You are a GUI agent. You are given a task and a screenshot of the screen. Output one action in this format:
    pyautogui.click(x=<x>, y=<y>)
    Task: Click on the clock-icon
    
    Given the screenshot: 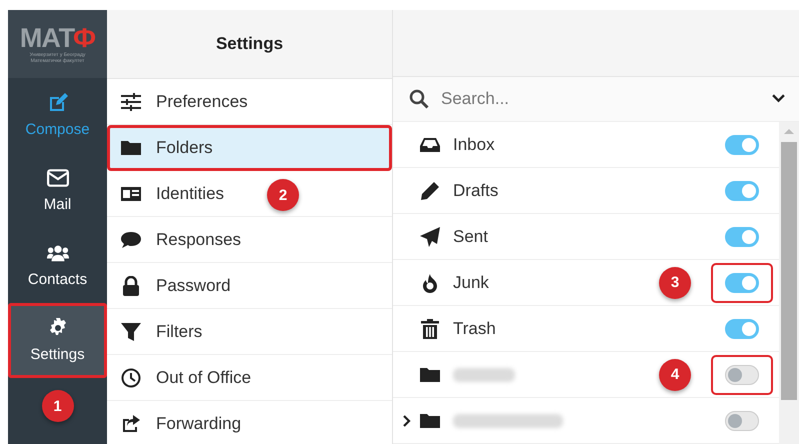 What is the action you would take?
    pyautogui.click(x=131, y=378)
    